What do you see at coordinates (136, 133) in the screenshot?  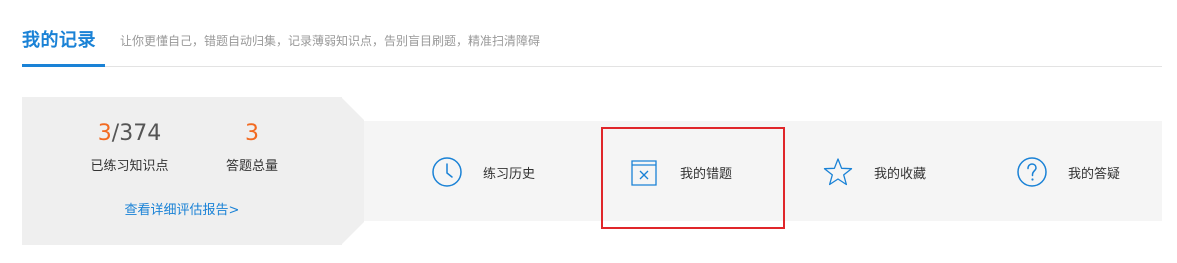 I see `practiced-total: /374` at bounding box center [136, 133].